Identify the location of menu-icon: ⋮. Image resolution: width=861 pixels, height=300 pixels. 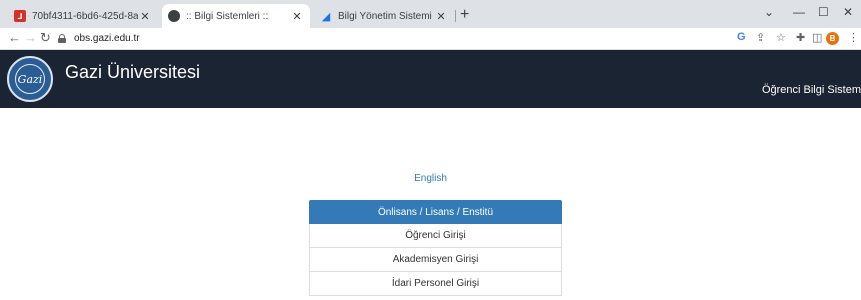
(853, 37).